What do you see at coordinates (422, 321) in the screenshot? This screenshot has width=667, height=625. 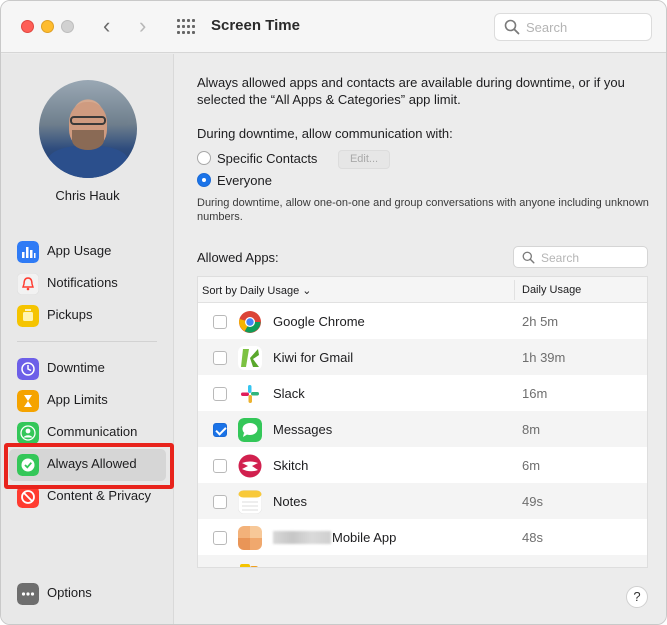 I see `table-row: Google Chrome 2h 5m` at bounding box center [422, 321].